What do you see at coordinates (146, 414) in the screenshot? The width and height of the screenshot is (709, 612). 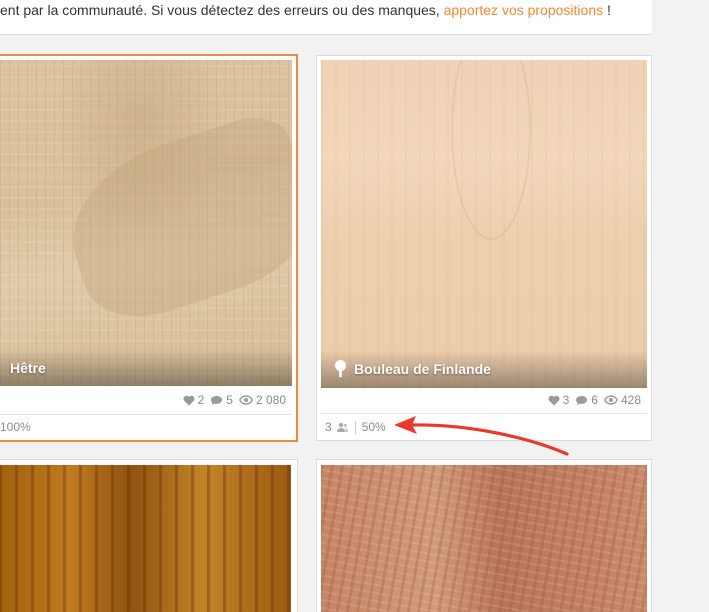 I see `card-divider` at bounding box center [146, 414].